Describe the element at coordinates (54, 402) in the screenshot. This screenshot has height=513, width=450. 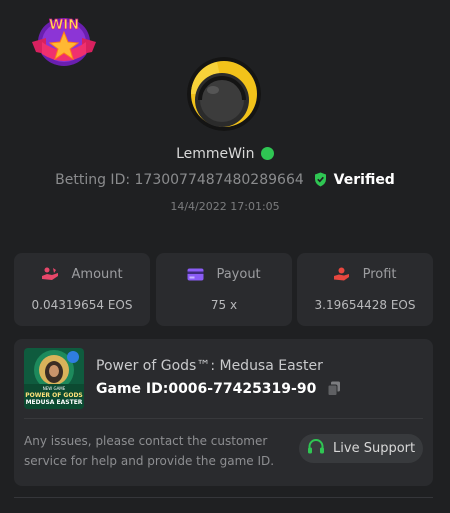
I see `game-thumbnail-title-line2: MEDUSA EASTER` at that location.